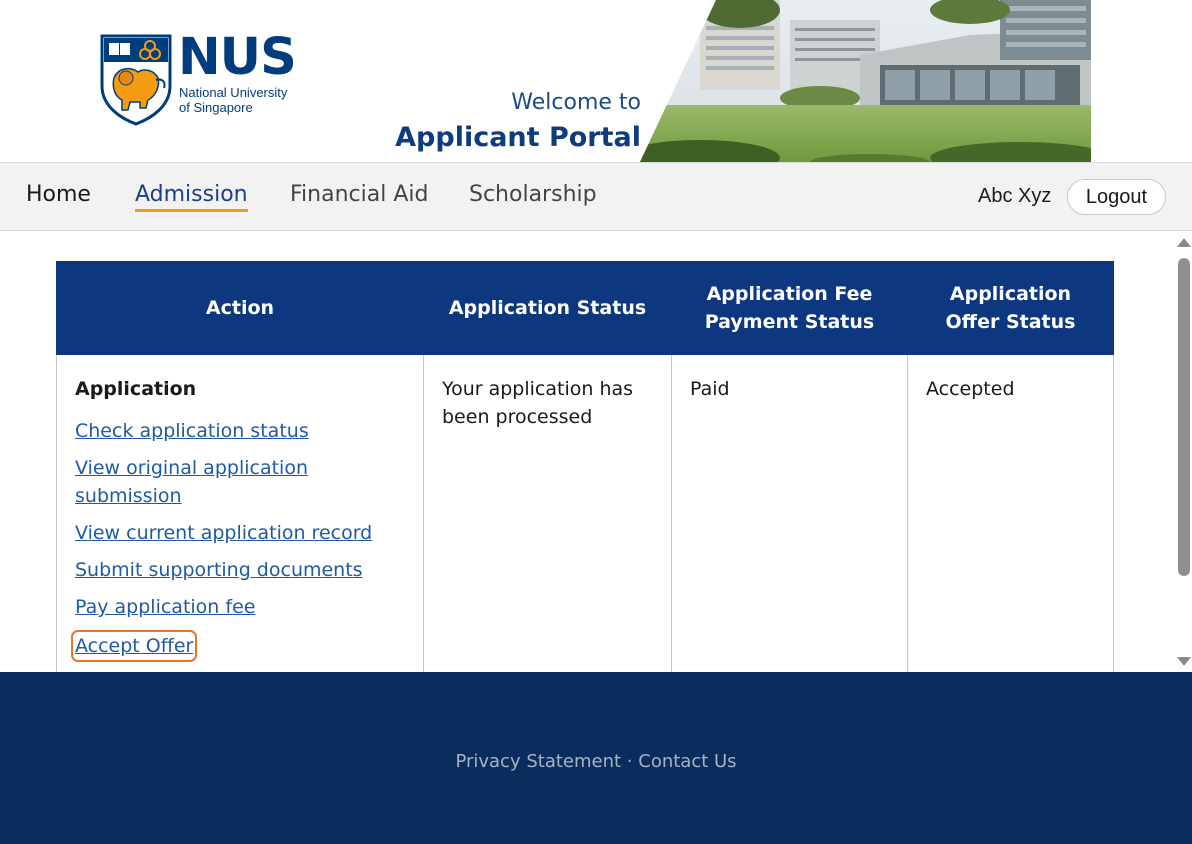 Image resolution: width=1192 pixels, height=844 pixels. What do you see at coordinates (576, 102) in the screenshot?
I see `welcome-text: Welcome to` at bounding box center [576, 102].